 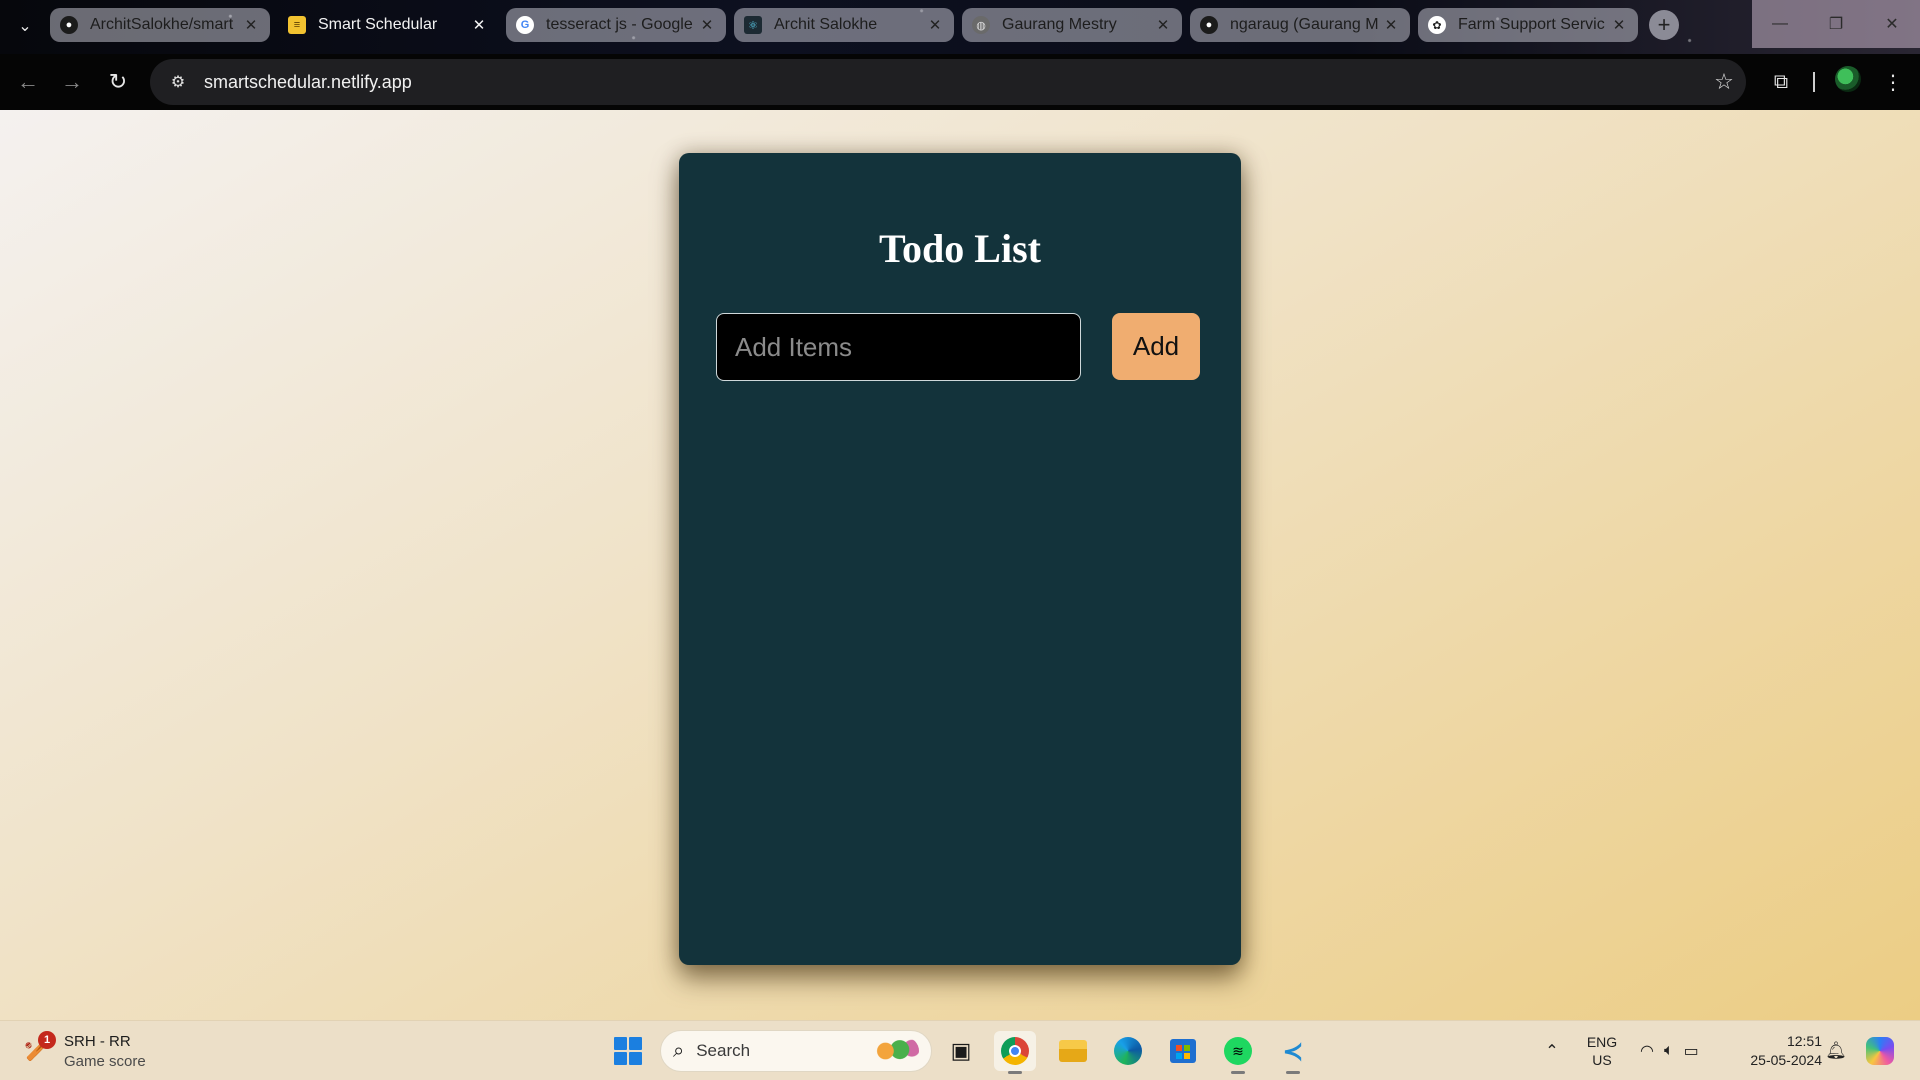 I want to click on tab-search-icon: ⌄, so click(x=25, y=26).